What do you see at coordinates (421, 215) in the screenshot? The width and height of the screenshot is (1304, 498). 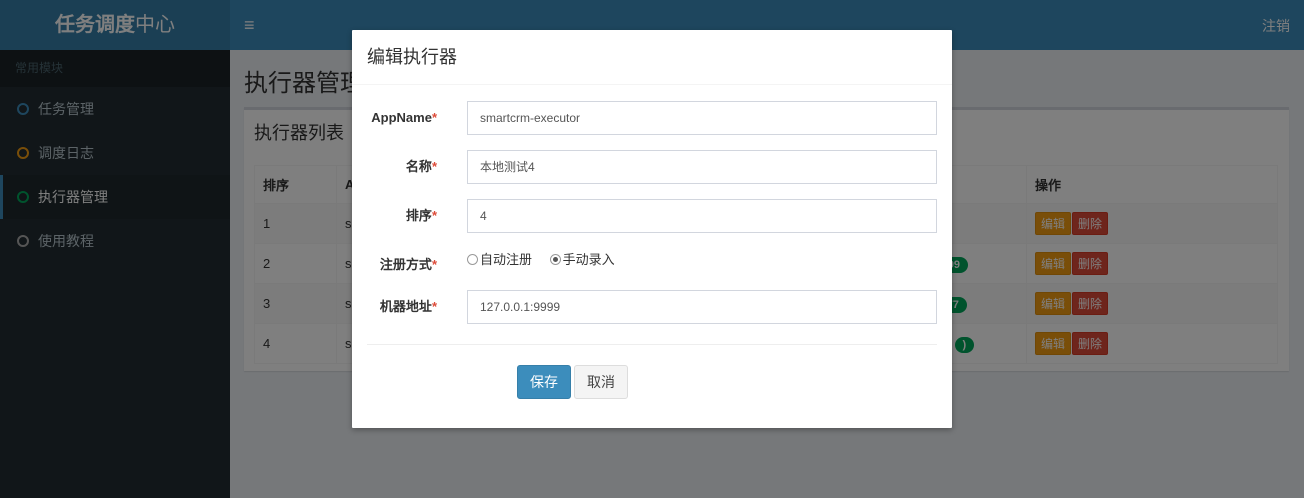 I see `order-label: 排序*` at bounding box center [421, 215].